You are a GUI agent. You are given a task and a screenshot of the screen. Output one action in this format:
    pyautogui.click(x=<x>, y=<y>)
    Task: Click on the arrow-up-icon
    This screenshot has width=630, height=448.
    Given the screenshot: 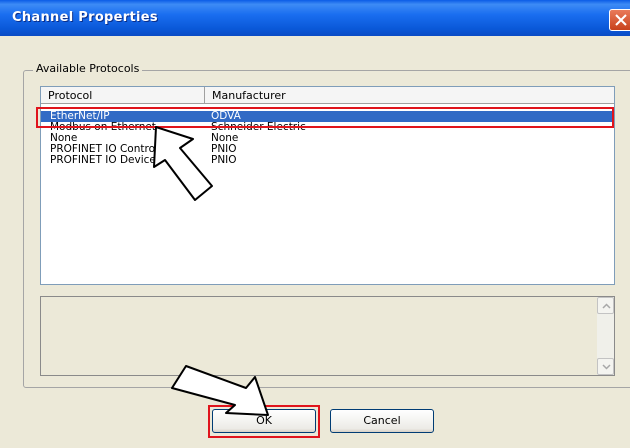 What is the action you would take?
    pyautogui.click(x=606, y=306)
    